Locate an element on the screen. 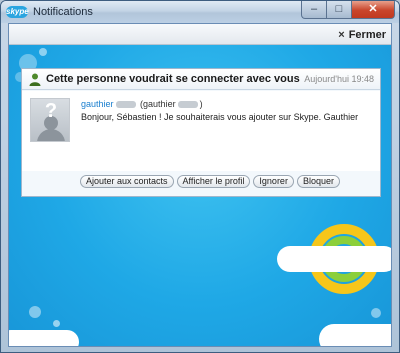 The image size is (400, 353). window-controls: – □ ✕ is located at coordinates (348, 10).